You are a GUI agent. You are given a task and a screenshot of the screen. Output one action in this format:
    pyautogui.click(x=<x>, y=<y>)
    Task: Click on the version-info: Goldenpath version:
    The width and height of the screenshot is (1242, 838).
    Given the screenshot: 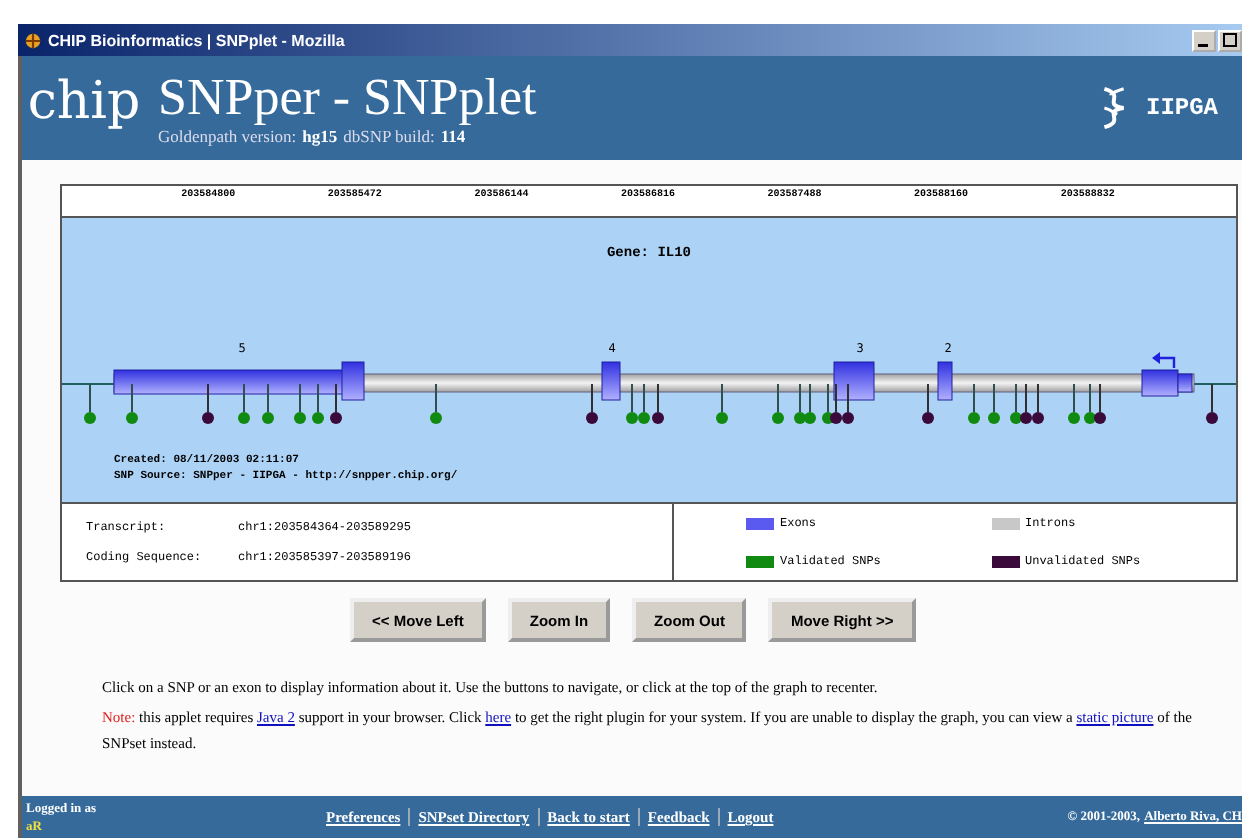 What is the action you would take?
    pyautogui.click(x=227, y=136)
    